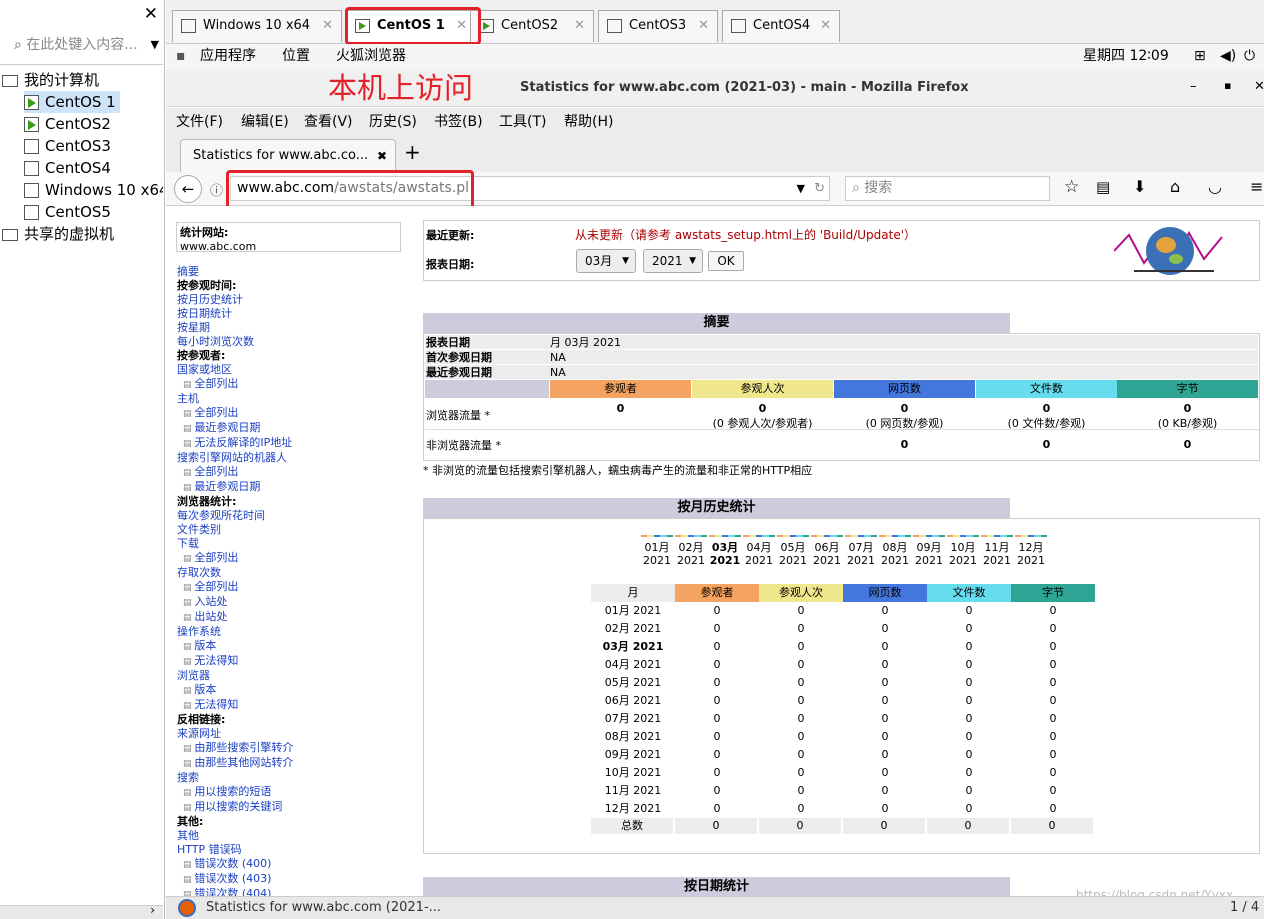 The height and width of the screenshot is (919, 1264). What do you see at coordinates (292, 342) in the screenshot?
I see `nav-link: 每小时浏览次数` at bounding box center [292, 342].